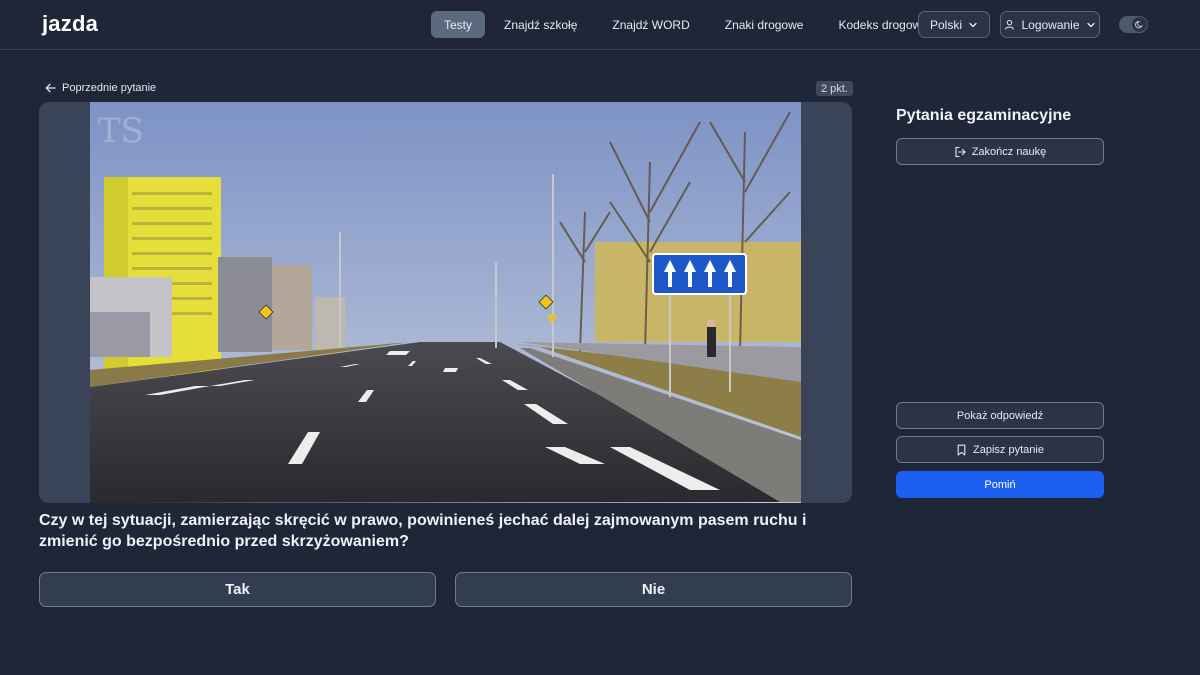 This screenshot has height=675, width=1200. I want to click on nav-item-znajdz-szkole: Znajdź szkołę, so click(540, 24).